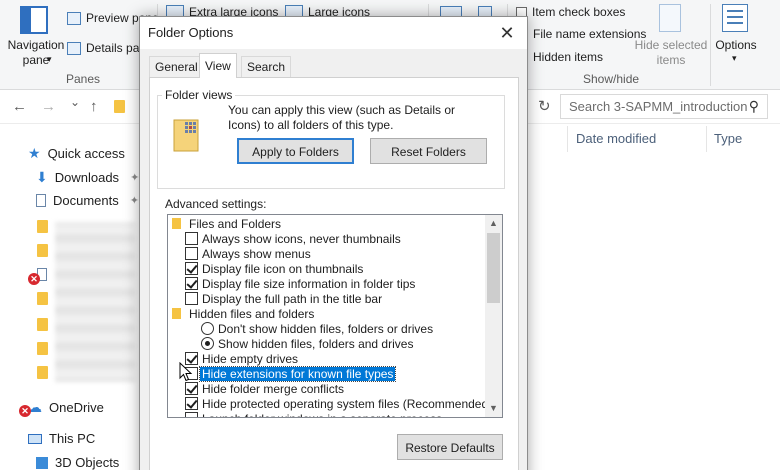 This screenshot has height=470, width=780. What do you see at coordinates (252, 313) in the screenshot?
I see `settings-option-label: Hidden files and folders` at bounding box center [252, 313].